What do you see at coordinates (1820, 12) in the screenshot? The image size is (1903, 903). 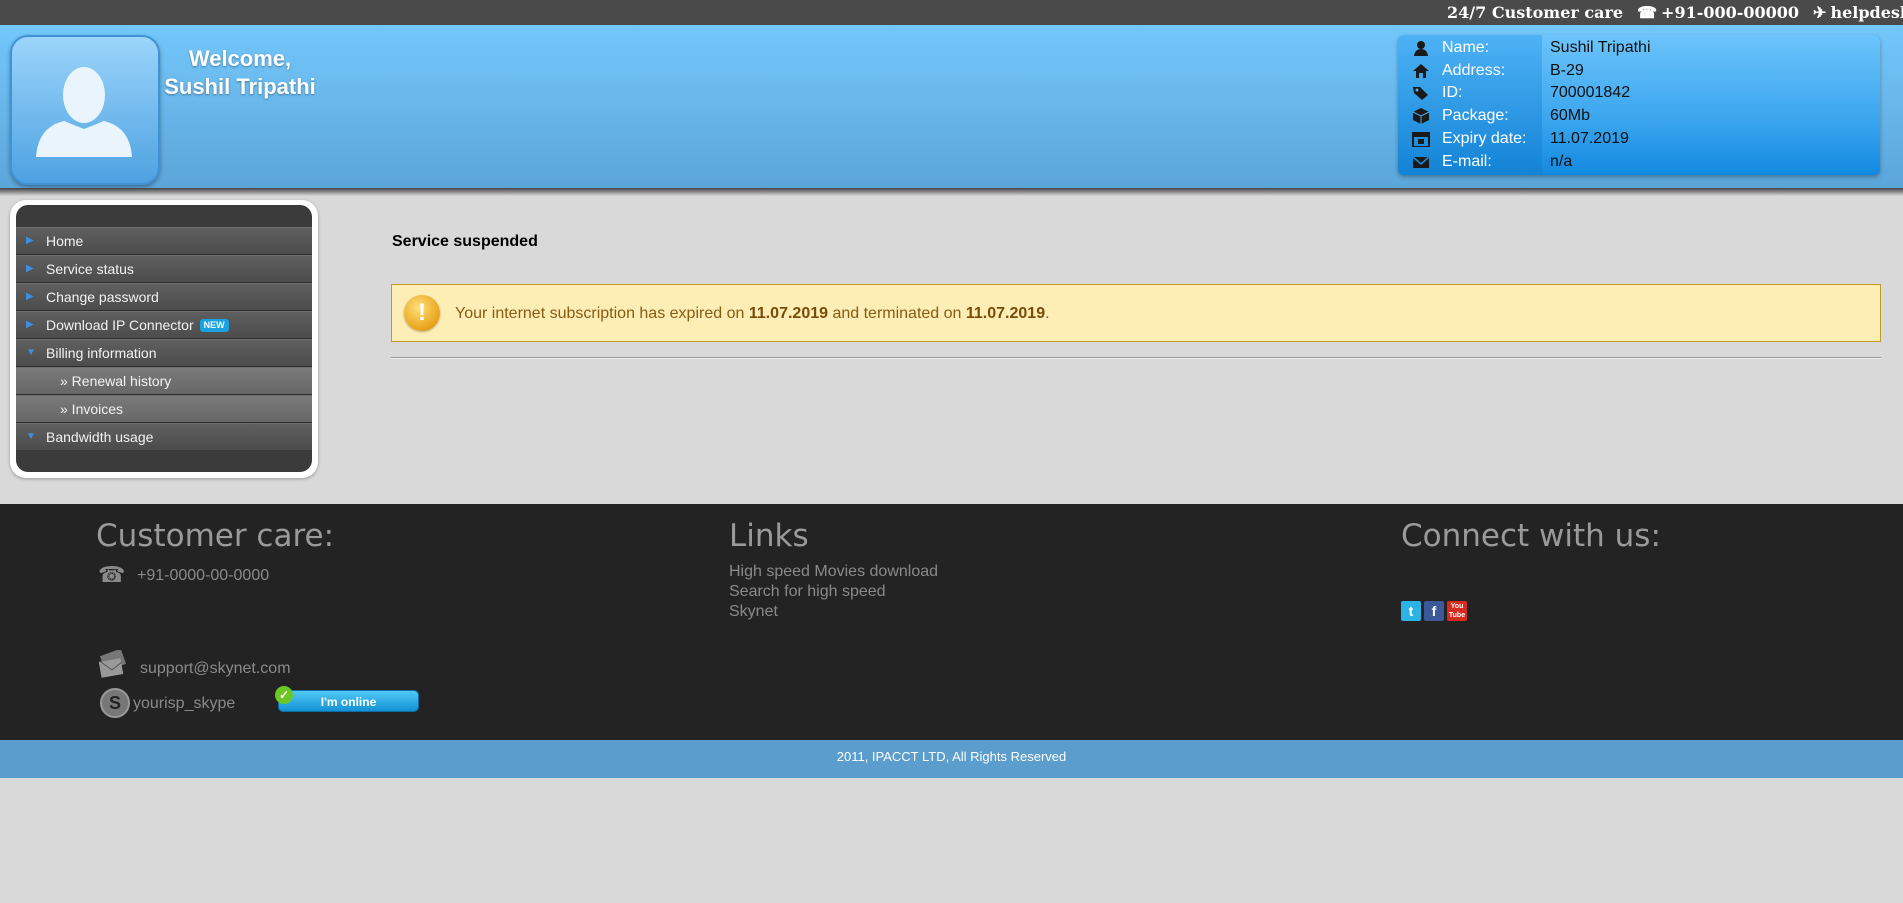 I see `twitter-bird-icon: ✈` at bounding box center [1820, 12].